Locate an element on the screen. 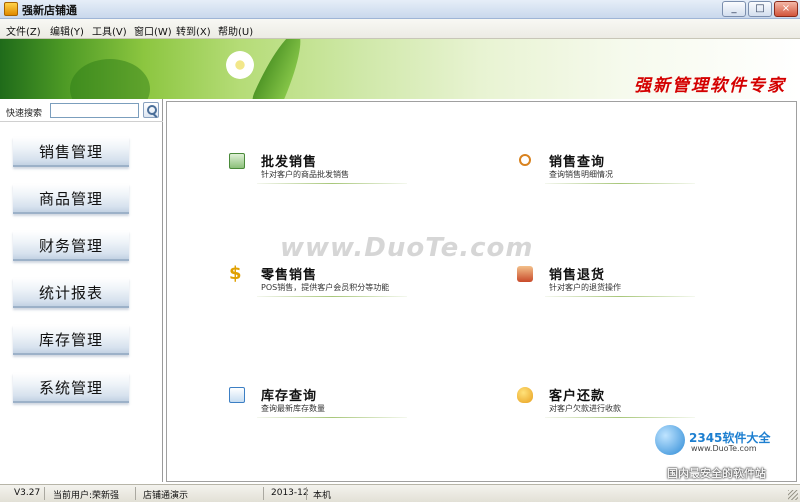  mascot-icon is located at coordinates (670, 440).